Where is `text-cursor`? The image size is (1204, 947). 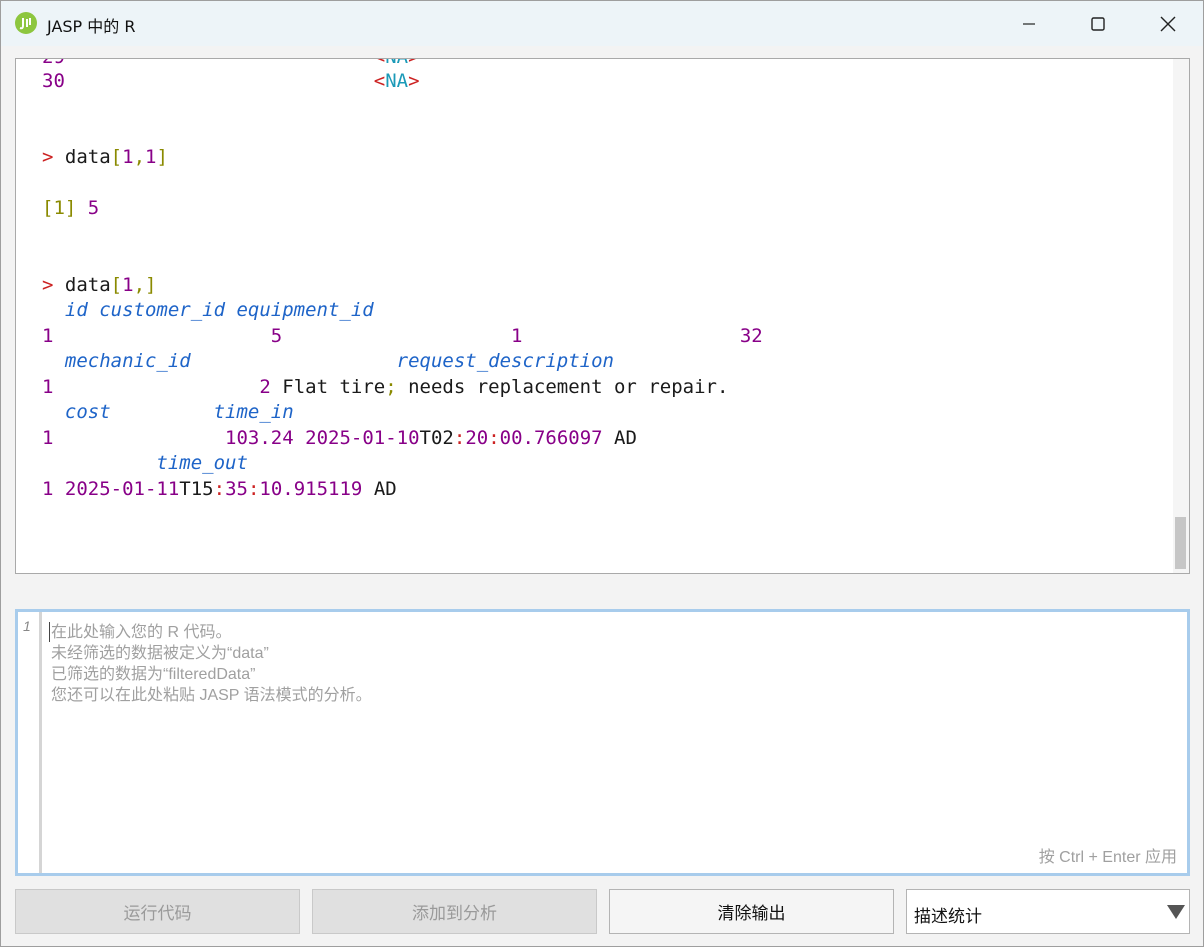 text-cursor is located at coordinates (49, 632).